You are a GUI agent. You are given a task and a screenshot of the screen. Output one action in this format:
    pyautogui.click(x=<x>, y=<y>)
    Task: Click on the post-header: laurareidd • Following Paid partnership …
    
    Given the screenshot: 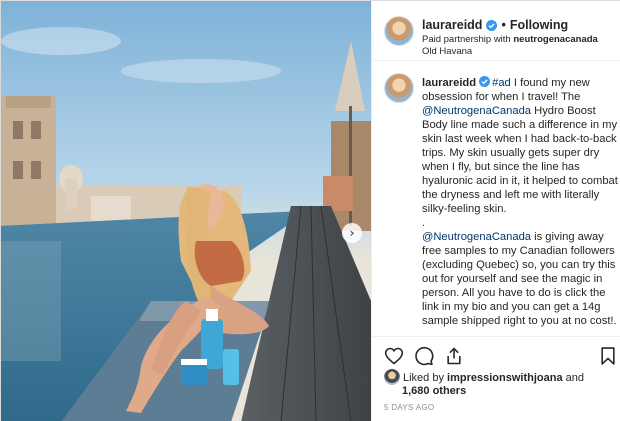 What is the action you would take?
    pyautogui.click(x=496, y=31)
    